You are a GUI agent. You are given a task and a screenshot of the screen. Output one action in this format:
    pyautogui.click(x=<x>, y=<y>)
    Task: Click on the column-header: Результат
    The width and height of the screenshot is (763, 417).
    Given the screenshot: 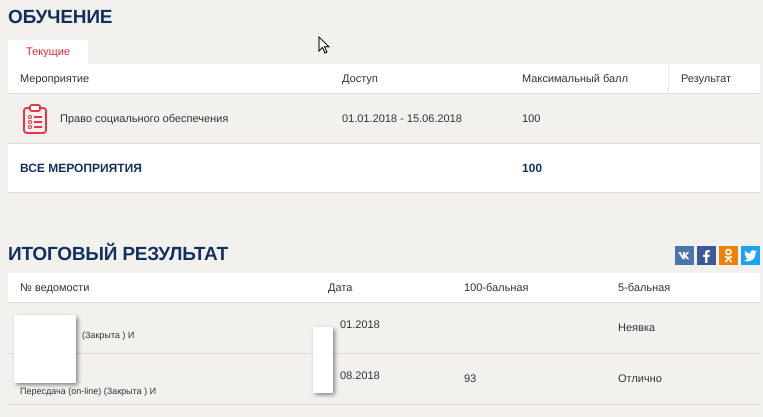 What is the action you would take?
    pyautogui.click(x=714, y=79)
    